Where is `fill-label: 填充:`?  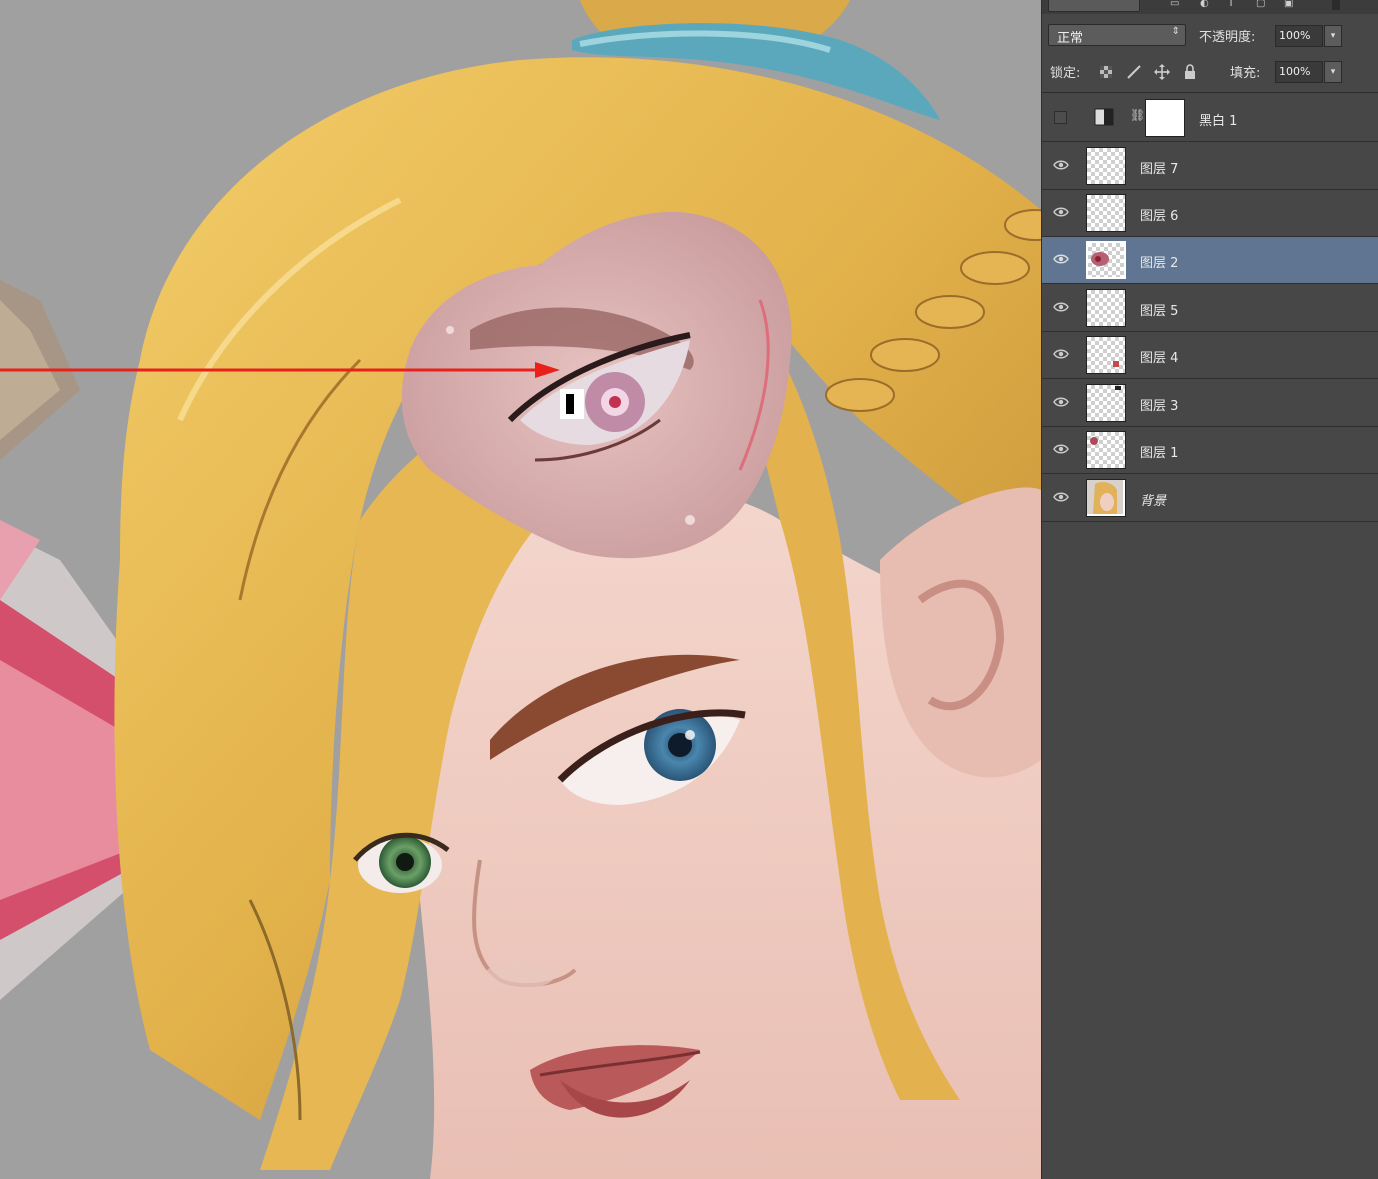
fill-label: 填充: is located at coordinates (1245, 73).